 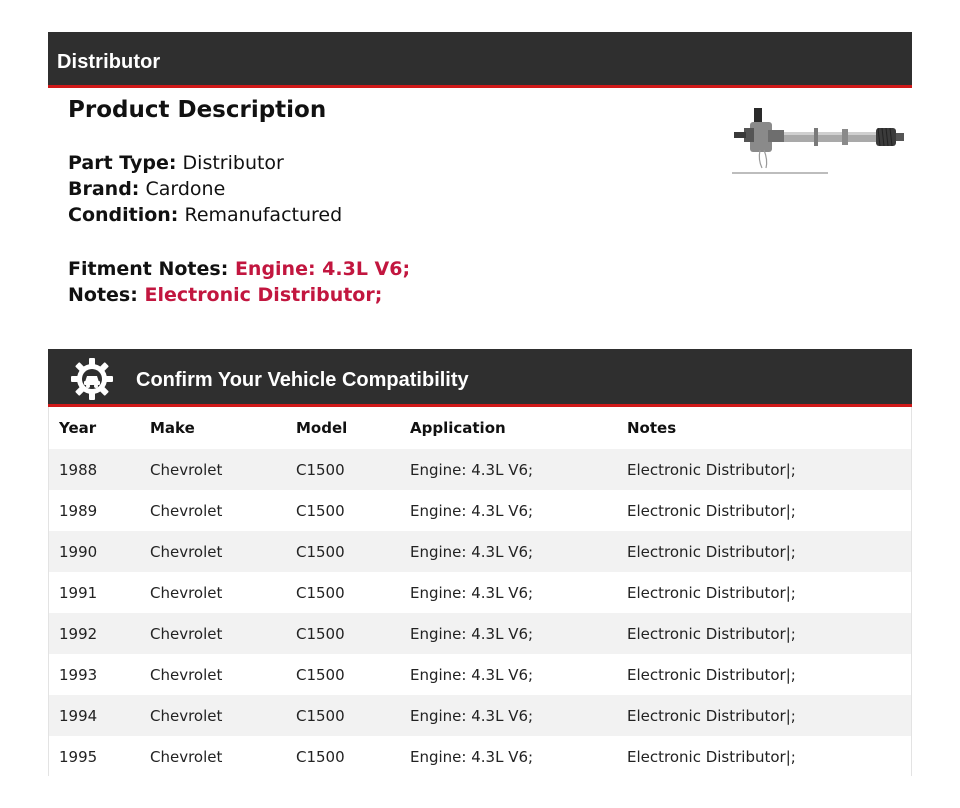 I want to click on cell-year: 1988, so click(x=78, y=469).